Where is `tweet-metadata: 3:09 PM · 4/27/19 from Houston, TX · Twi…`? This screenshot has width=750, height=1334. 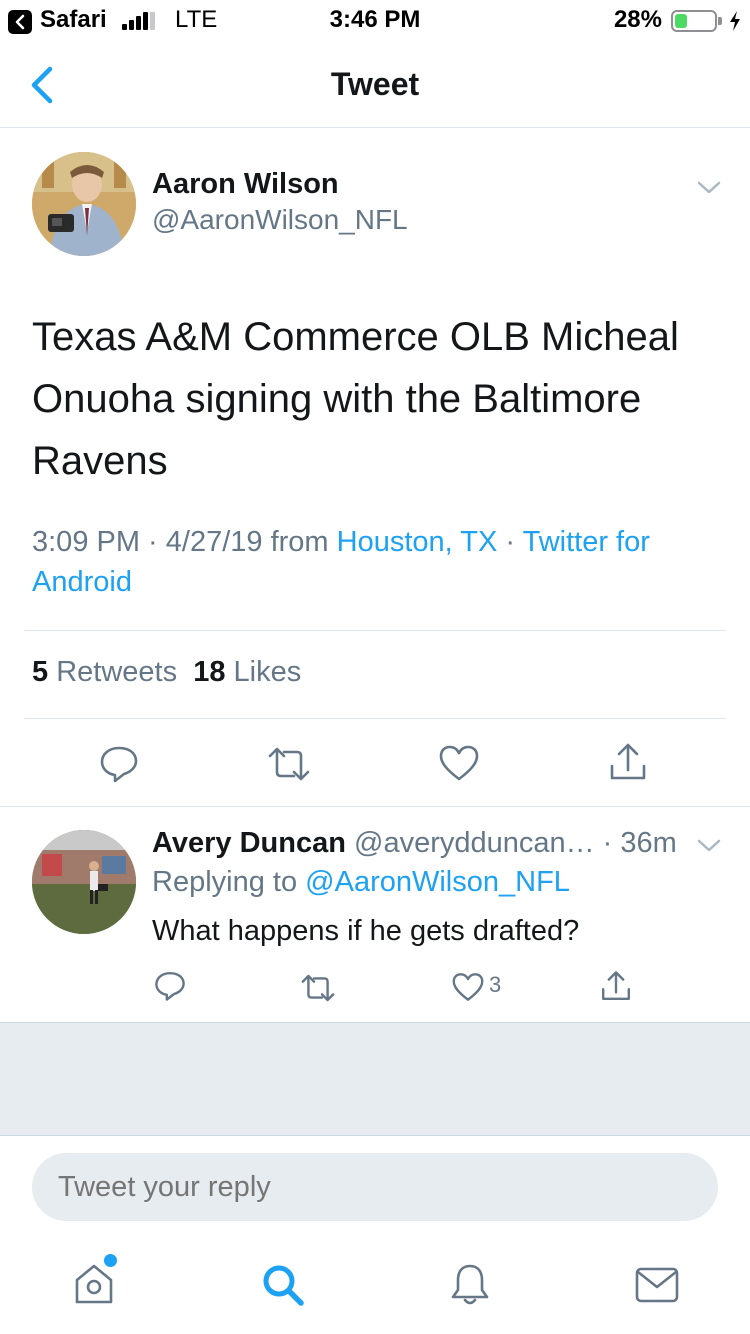 tweet-metadata: 3:09 PM · 4/27/19 from Houston, TX · Twi… is located at coordinates (372, 562).